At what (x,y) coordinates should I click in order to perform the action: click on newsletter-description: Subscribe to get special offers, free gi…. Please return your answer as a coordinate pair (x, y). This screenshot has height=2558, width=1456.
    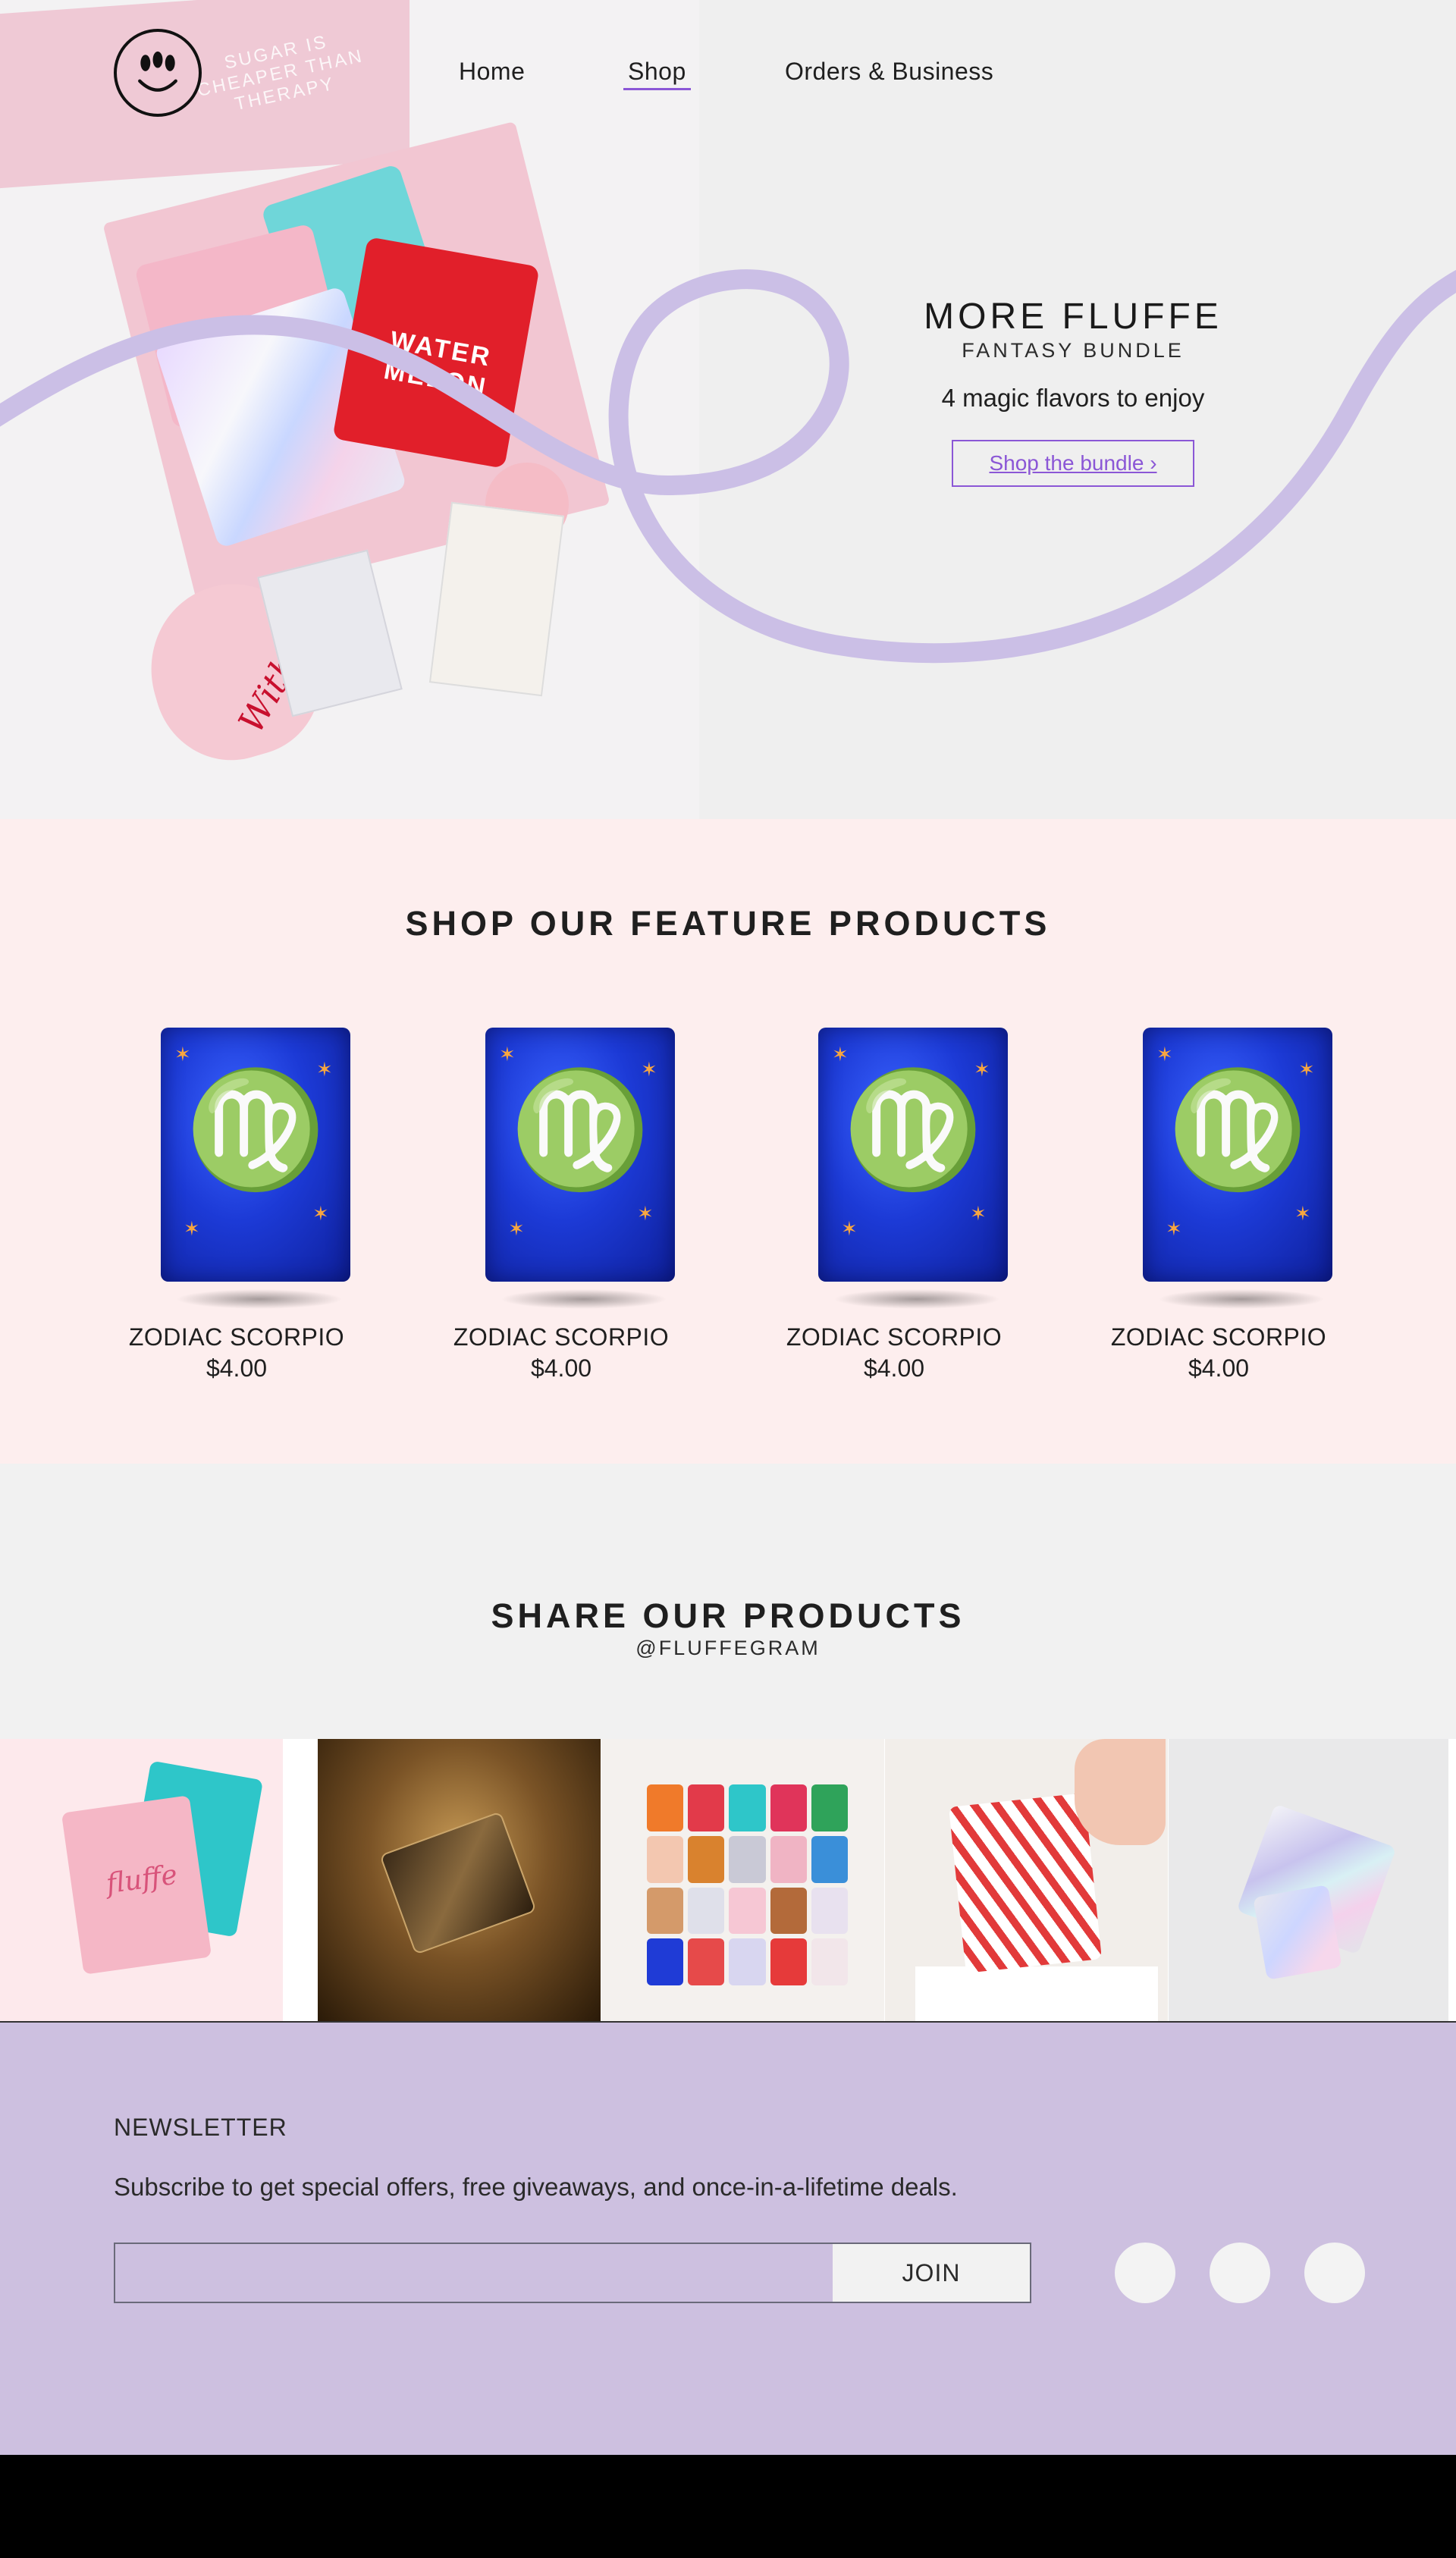
    Looking at the image, I should click on (536, 2187).